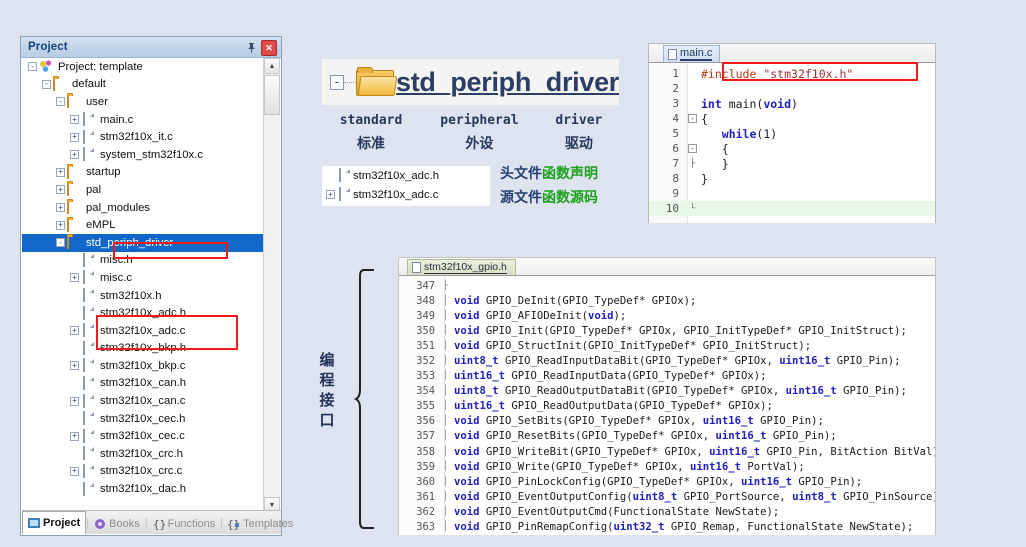 The width and height of the screenshot is (1026, 547). Describe the element at coordinates (143, 366) in the screenshot. I see `tree-item-stm32f10x-bkp-c: + stm32f10x_bkp.c` at that location.